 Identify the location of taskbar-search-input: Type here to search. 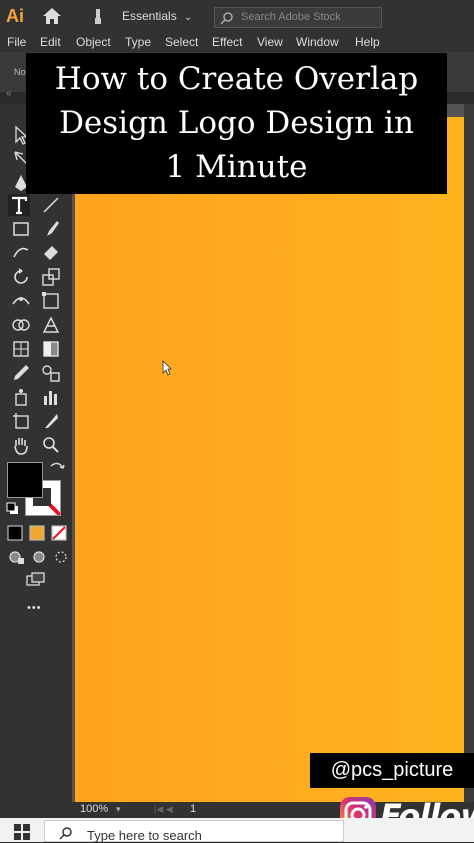
(194, 831).